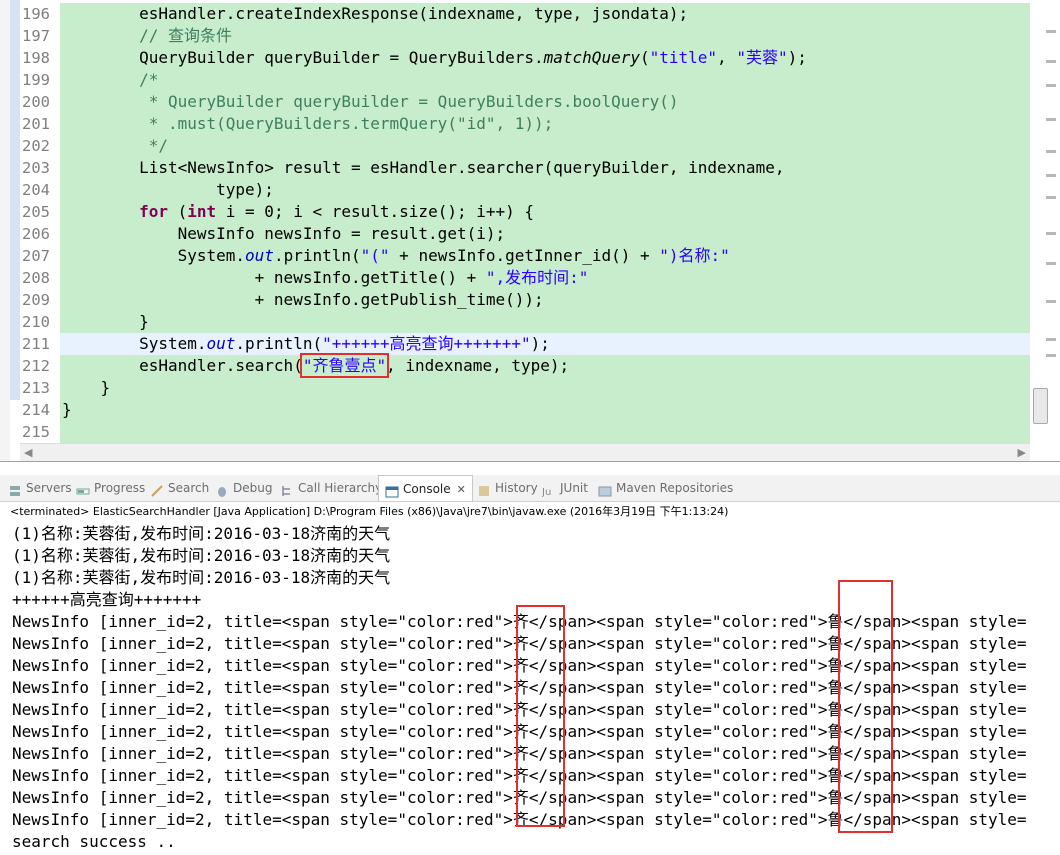 The height and width of the screenshot is (855, 1060). I want to click on code-line: type);, so click(546, 190).